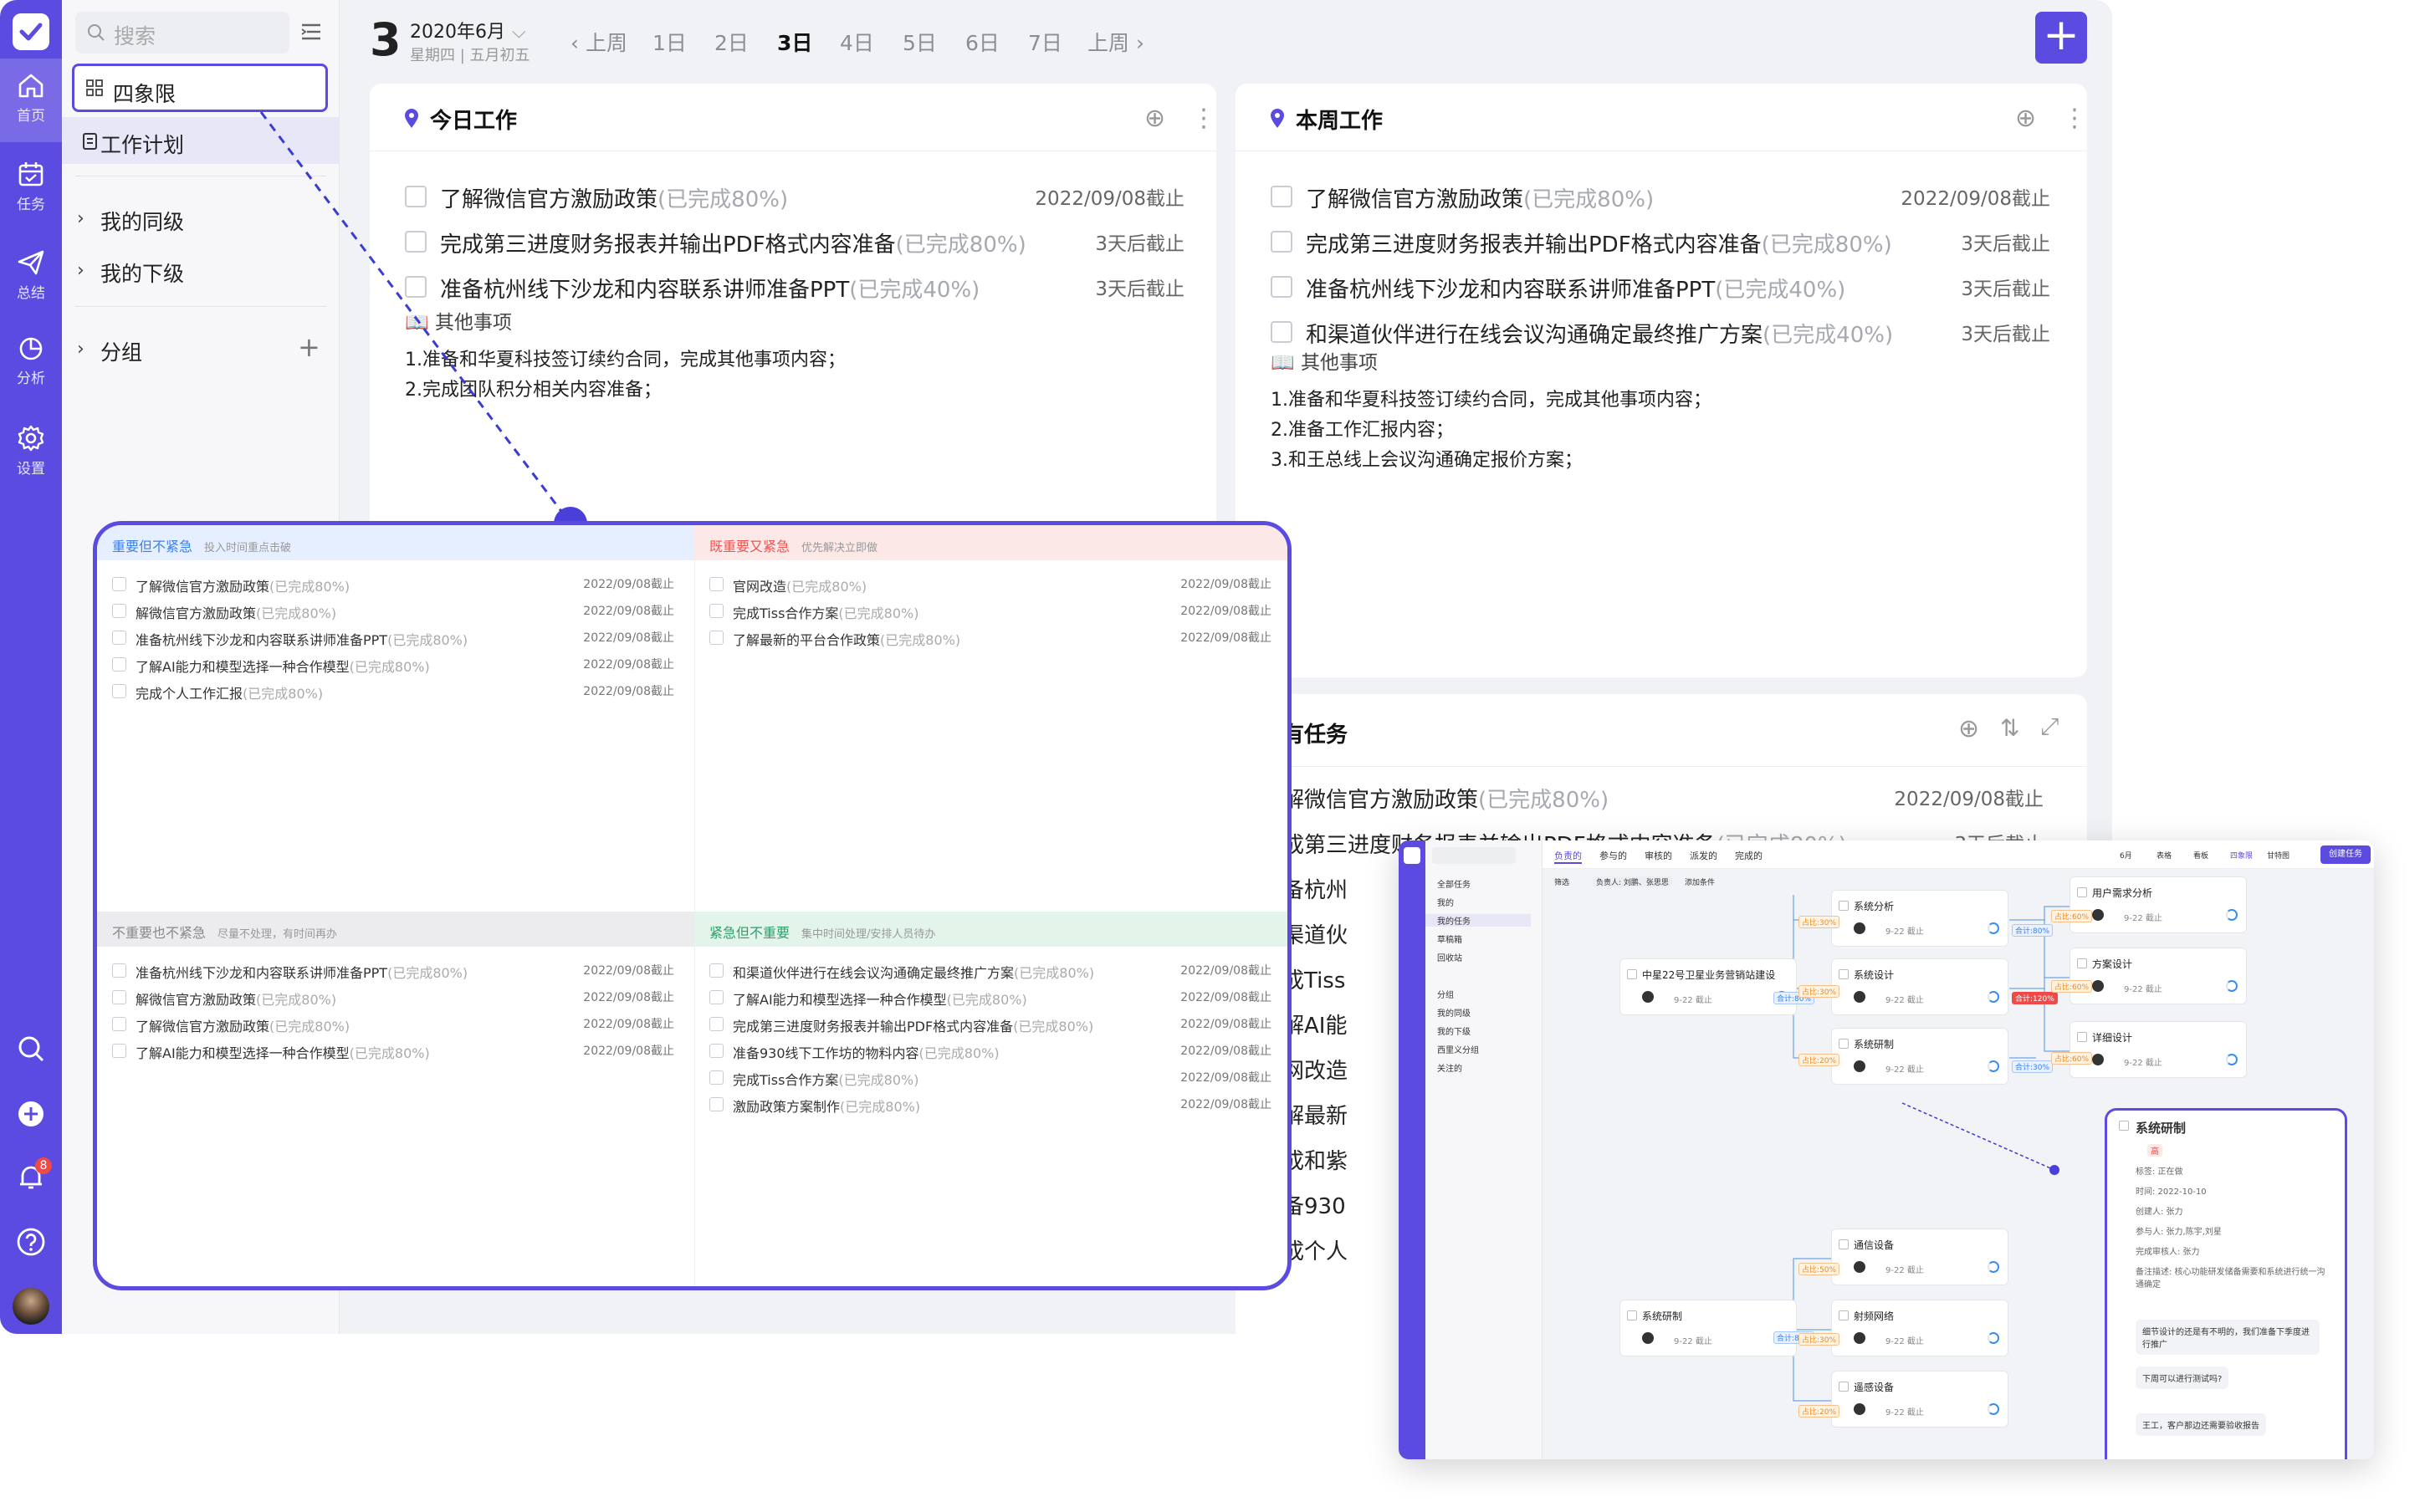 The height and width of the screenshot is (1512, 2420). Describe the element at coordinates (629, 691) in the screenshot. I see `task-deadline: 2022/09/08截止` at that location.